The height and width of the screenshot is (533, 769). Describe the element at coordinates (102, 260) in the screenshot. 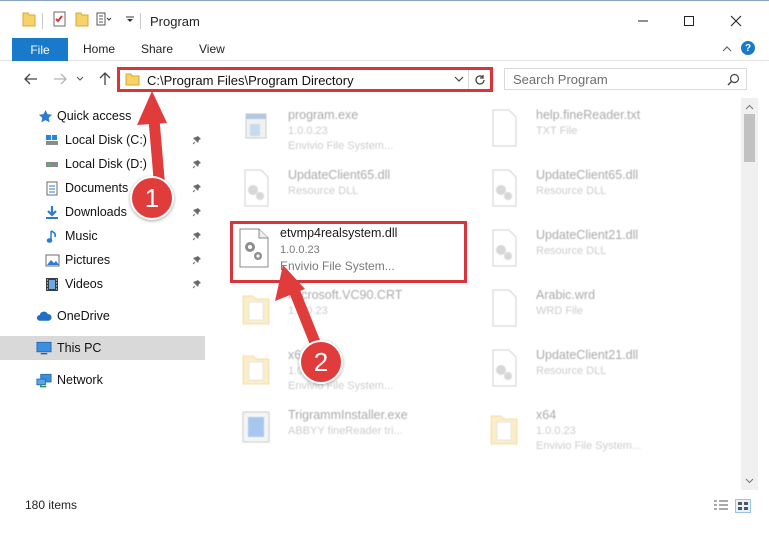

I see `sidebar-item-pictures: Pictures` at that location.